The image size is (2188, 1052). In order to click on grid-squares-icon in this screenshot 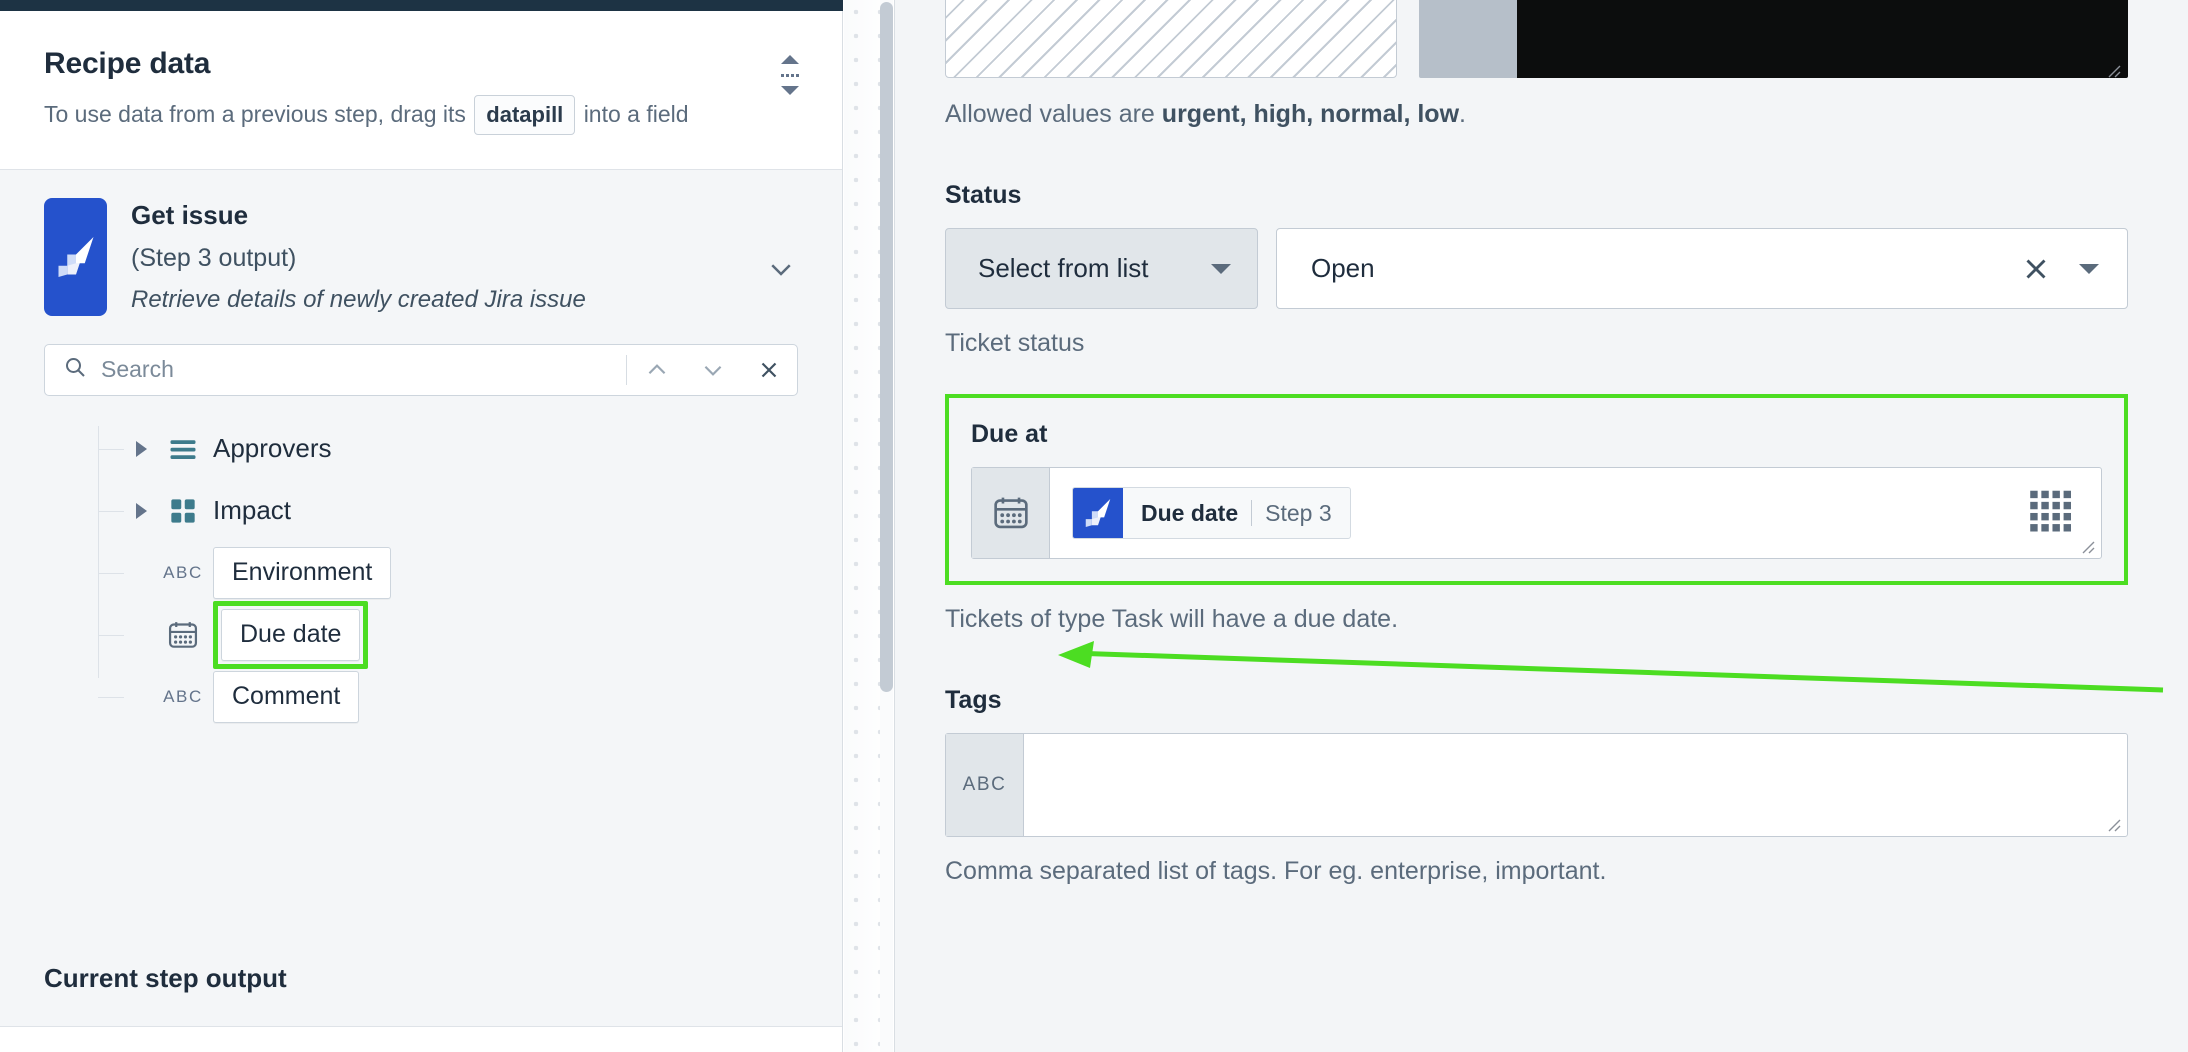, I will do `click(183, 511)`.